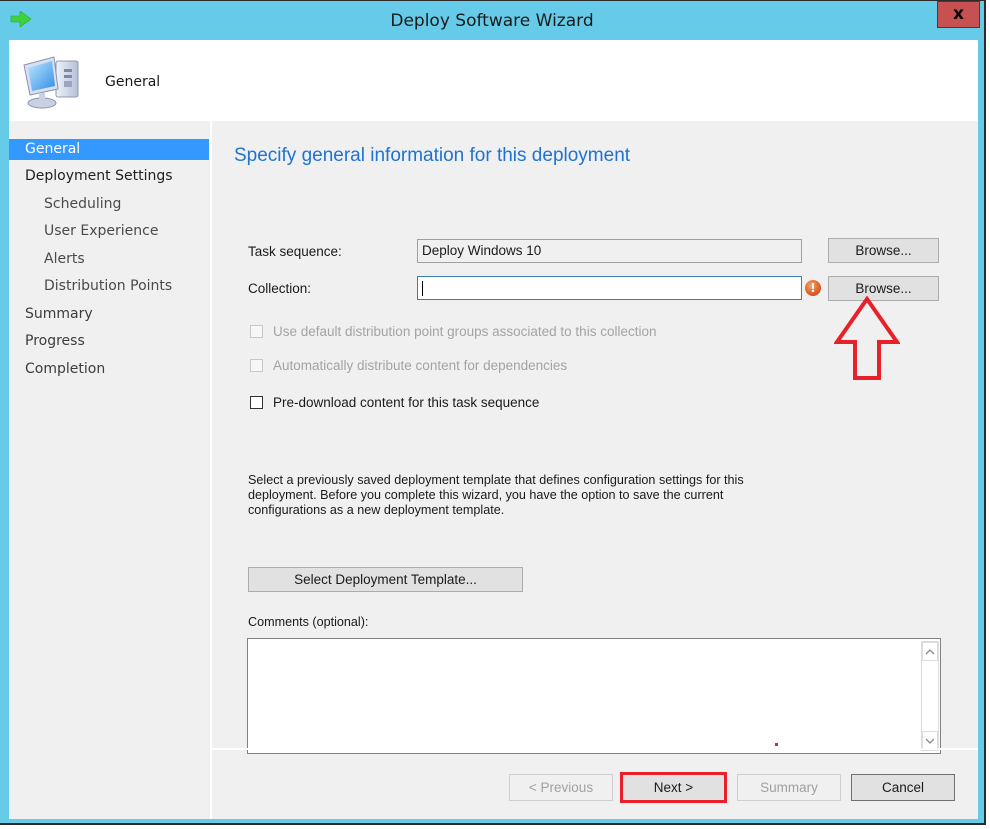 This screenshot has height=829, width=990. Describe the element at coordinates (561, 787) in the screenshot. I see `previous-button: < Previous` at that location.